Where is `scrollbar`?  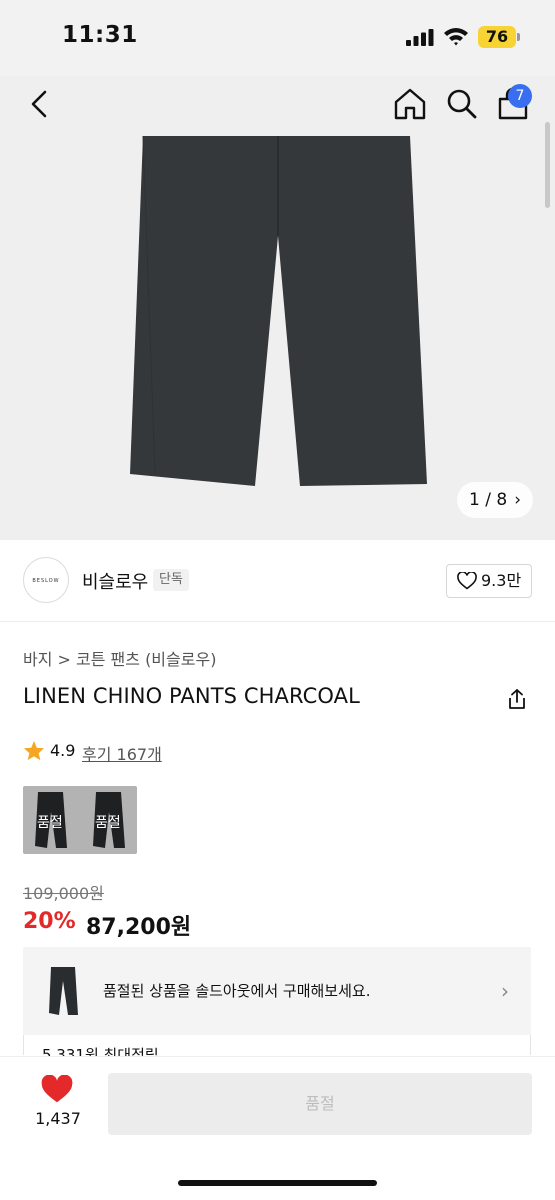 scrollbar is located at coordinates (547, 165).